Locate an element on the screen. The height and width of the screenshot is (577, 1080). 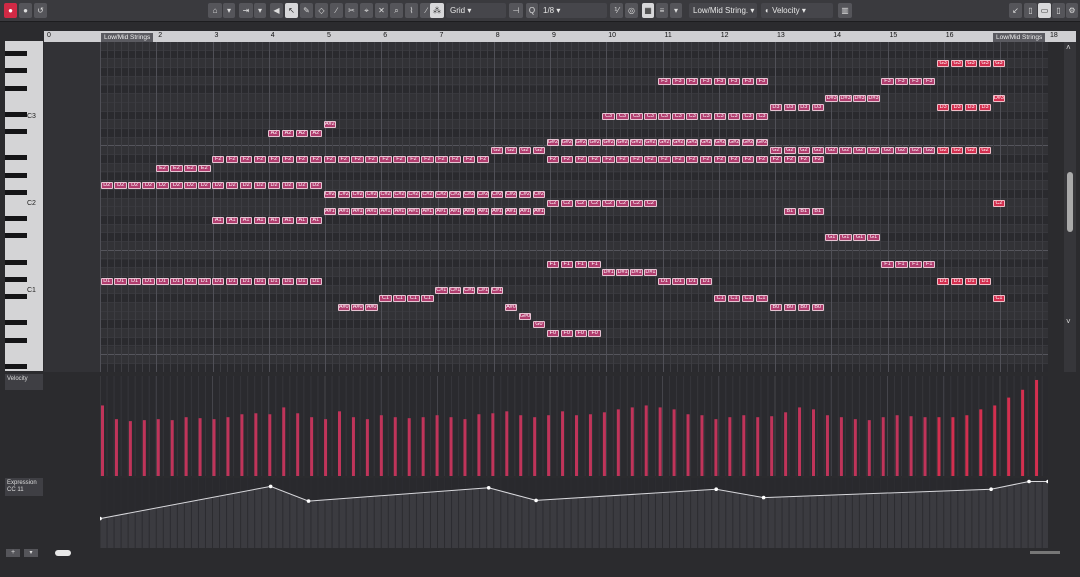
black-key is located at coordinates (16, 71).